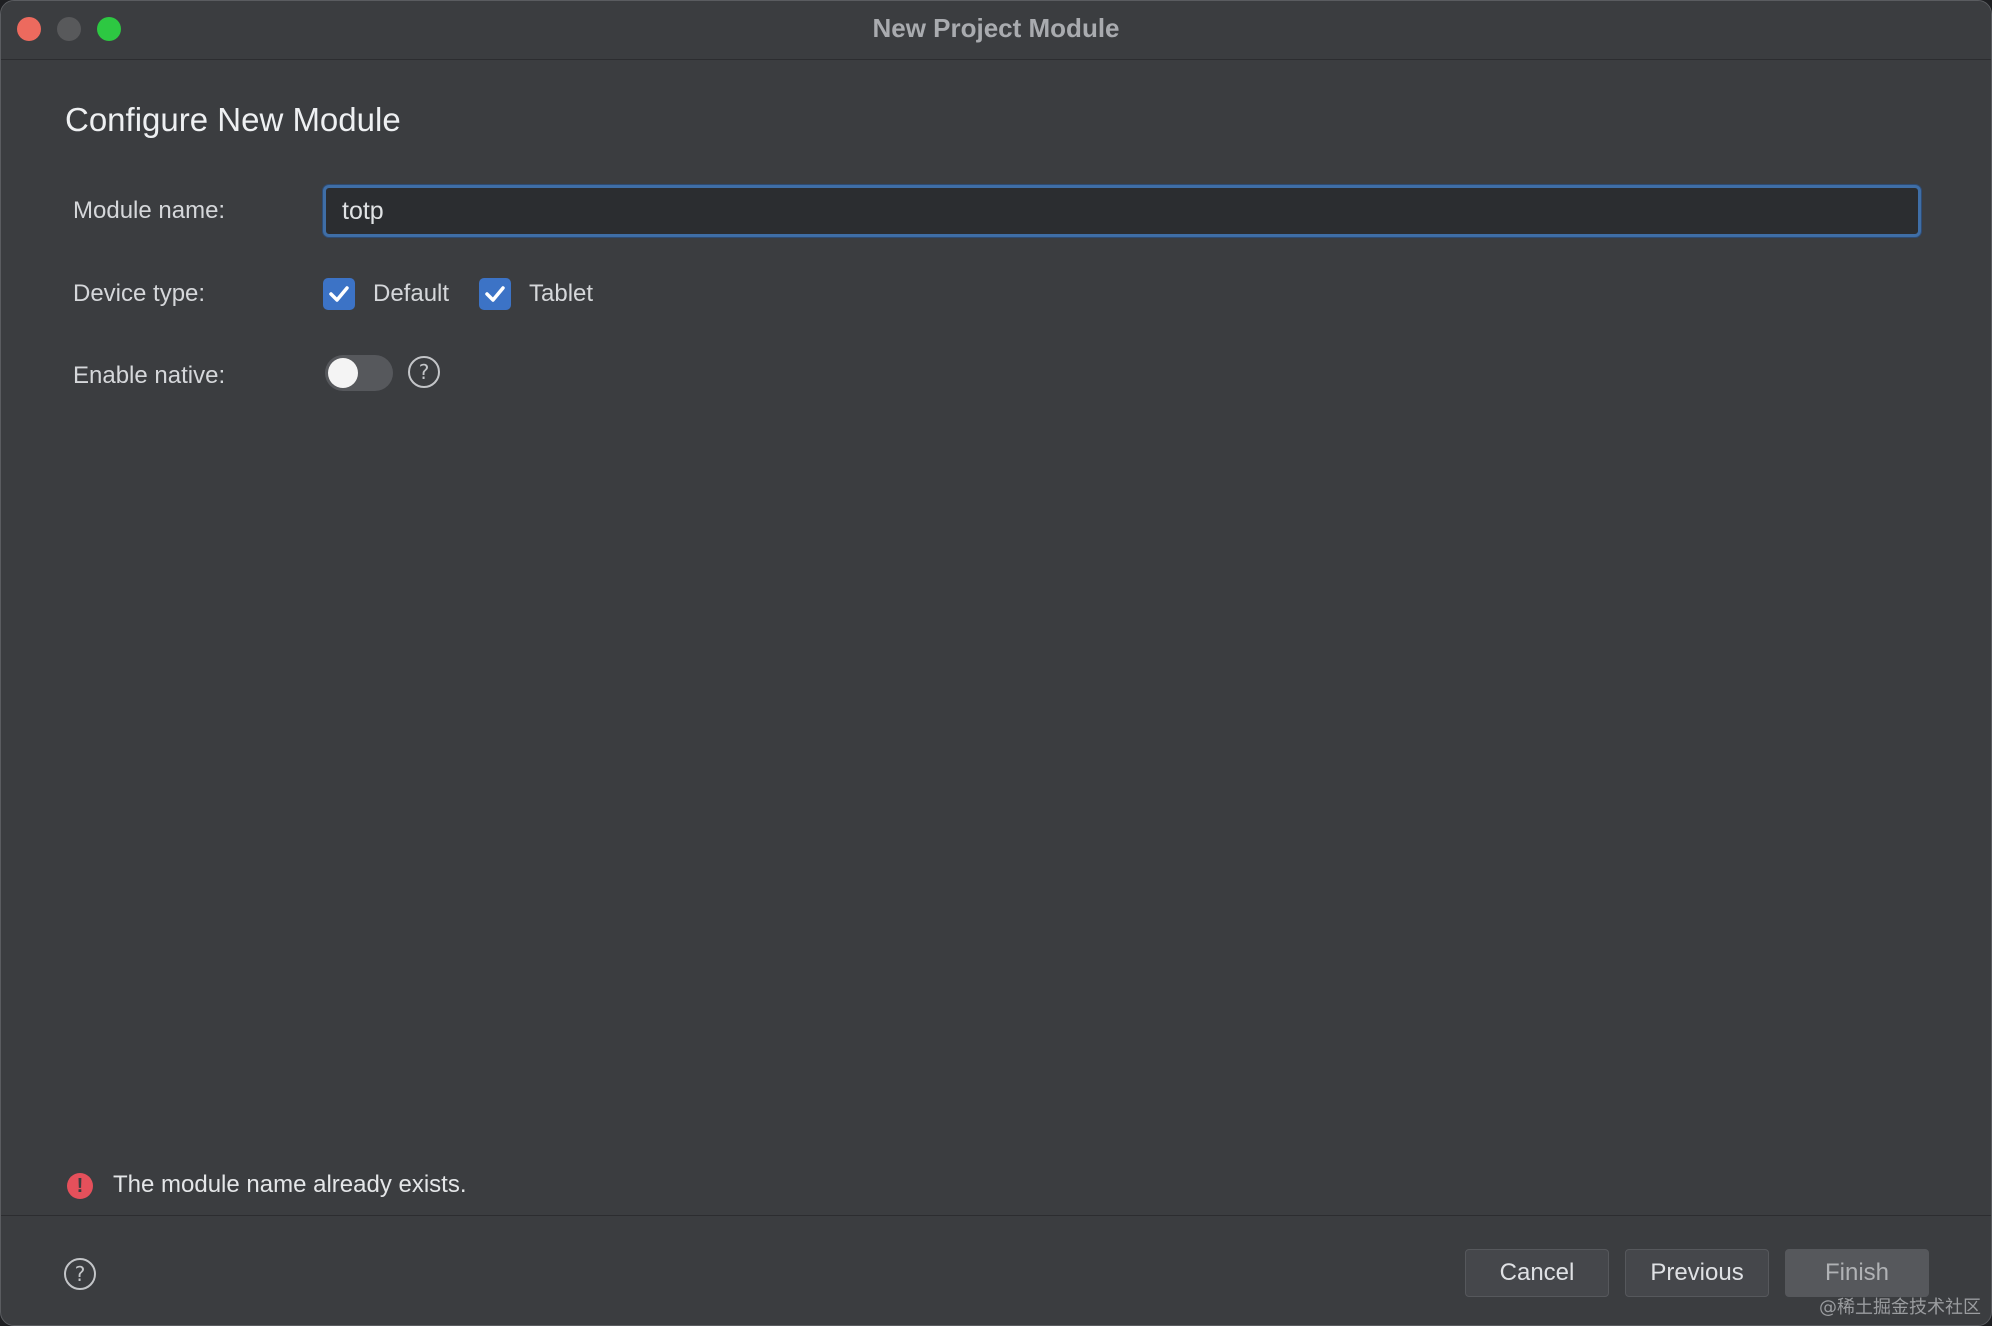 The height and width of the screenshot is (1326, 1992). Describe the element at coordinates (1537, 1273) in the screenshot. I see `cancel-button: Cancel` at that location.